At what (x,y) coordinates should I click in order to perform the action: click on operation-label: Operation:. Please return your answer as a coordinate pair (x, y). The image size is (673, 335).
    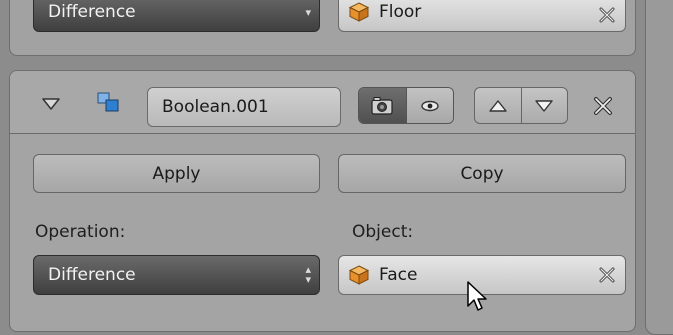
    Looking at the image, I should click on (80, 232).